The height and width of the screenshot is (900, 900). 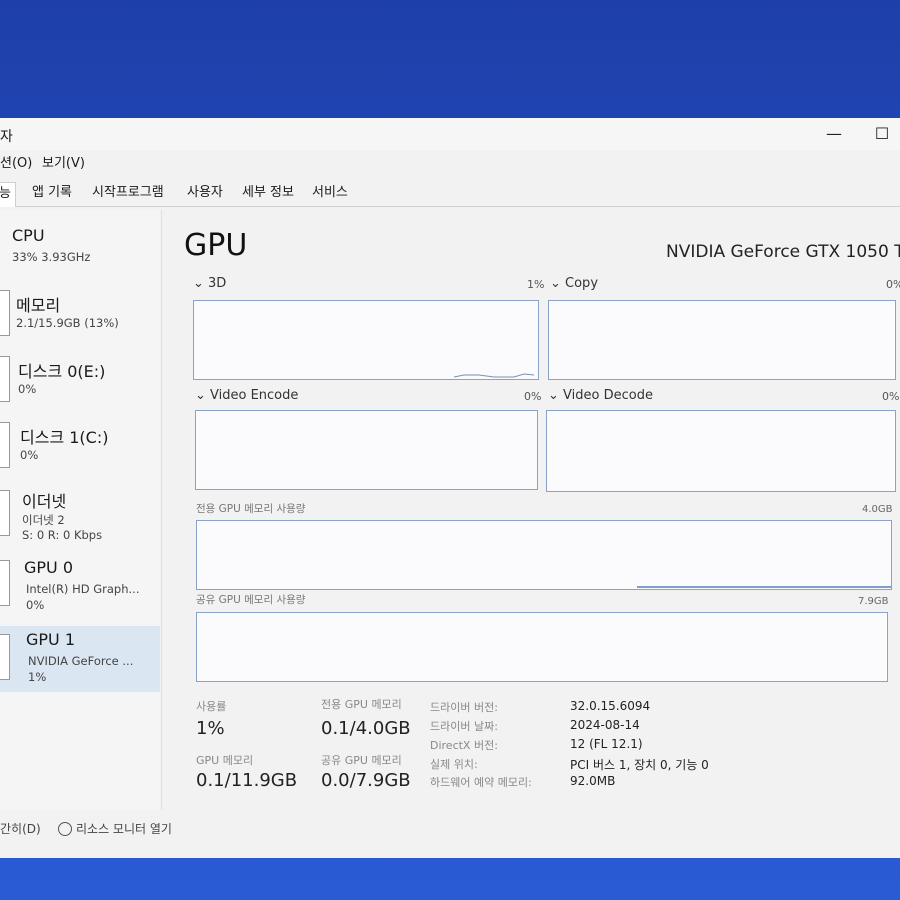 I want to click on sidebar-item-gpu1: GPU 1 NVIDIA GeForce ... 1%, so click(x=80, y=659).